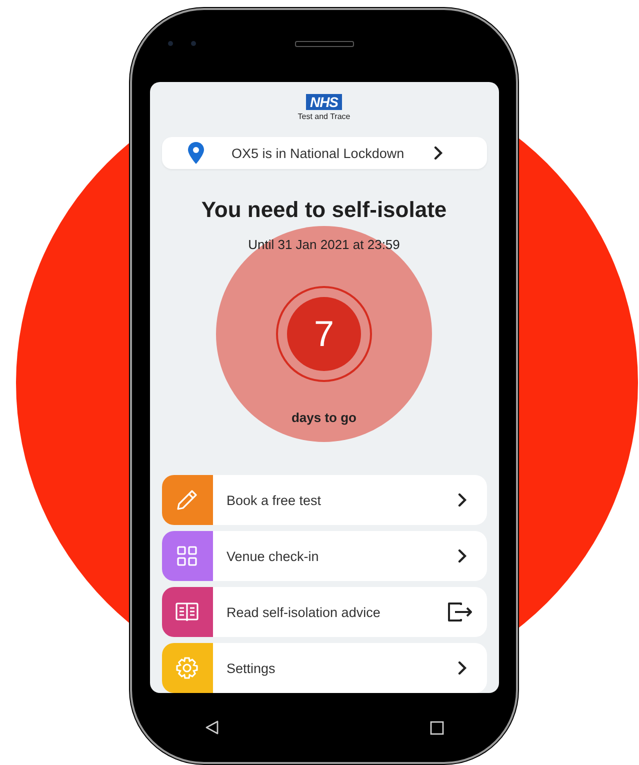  I want to click on book-icon, so click(187, 612).